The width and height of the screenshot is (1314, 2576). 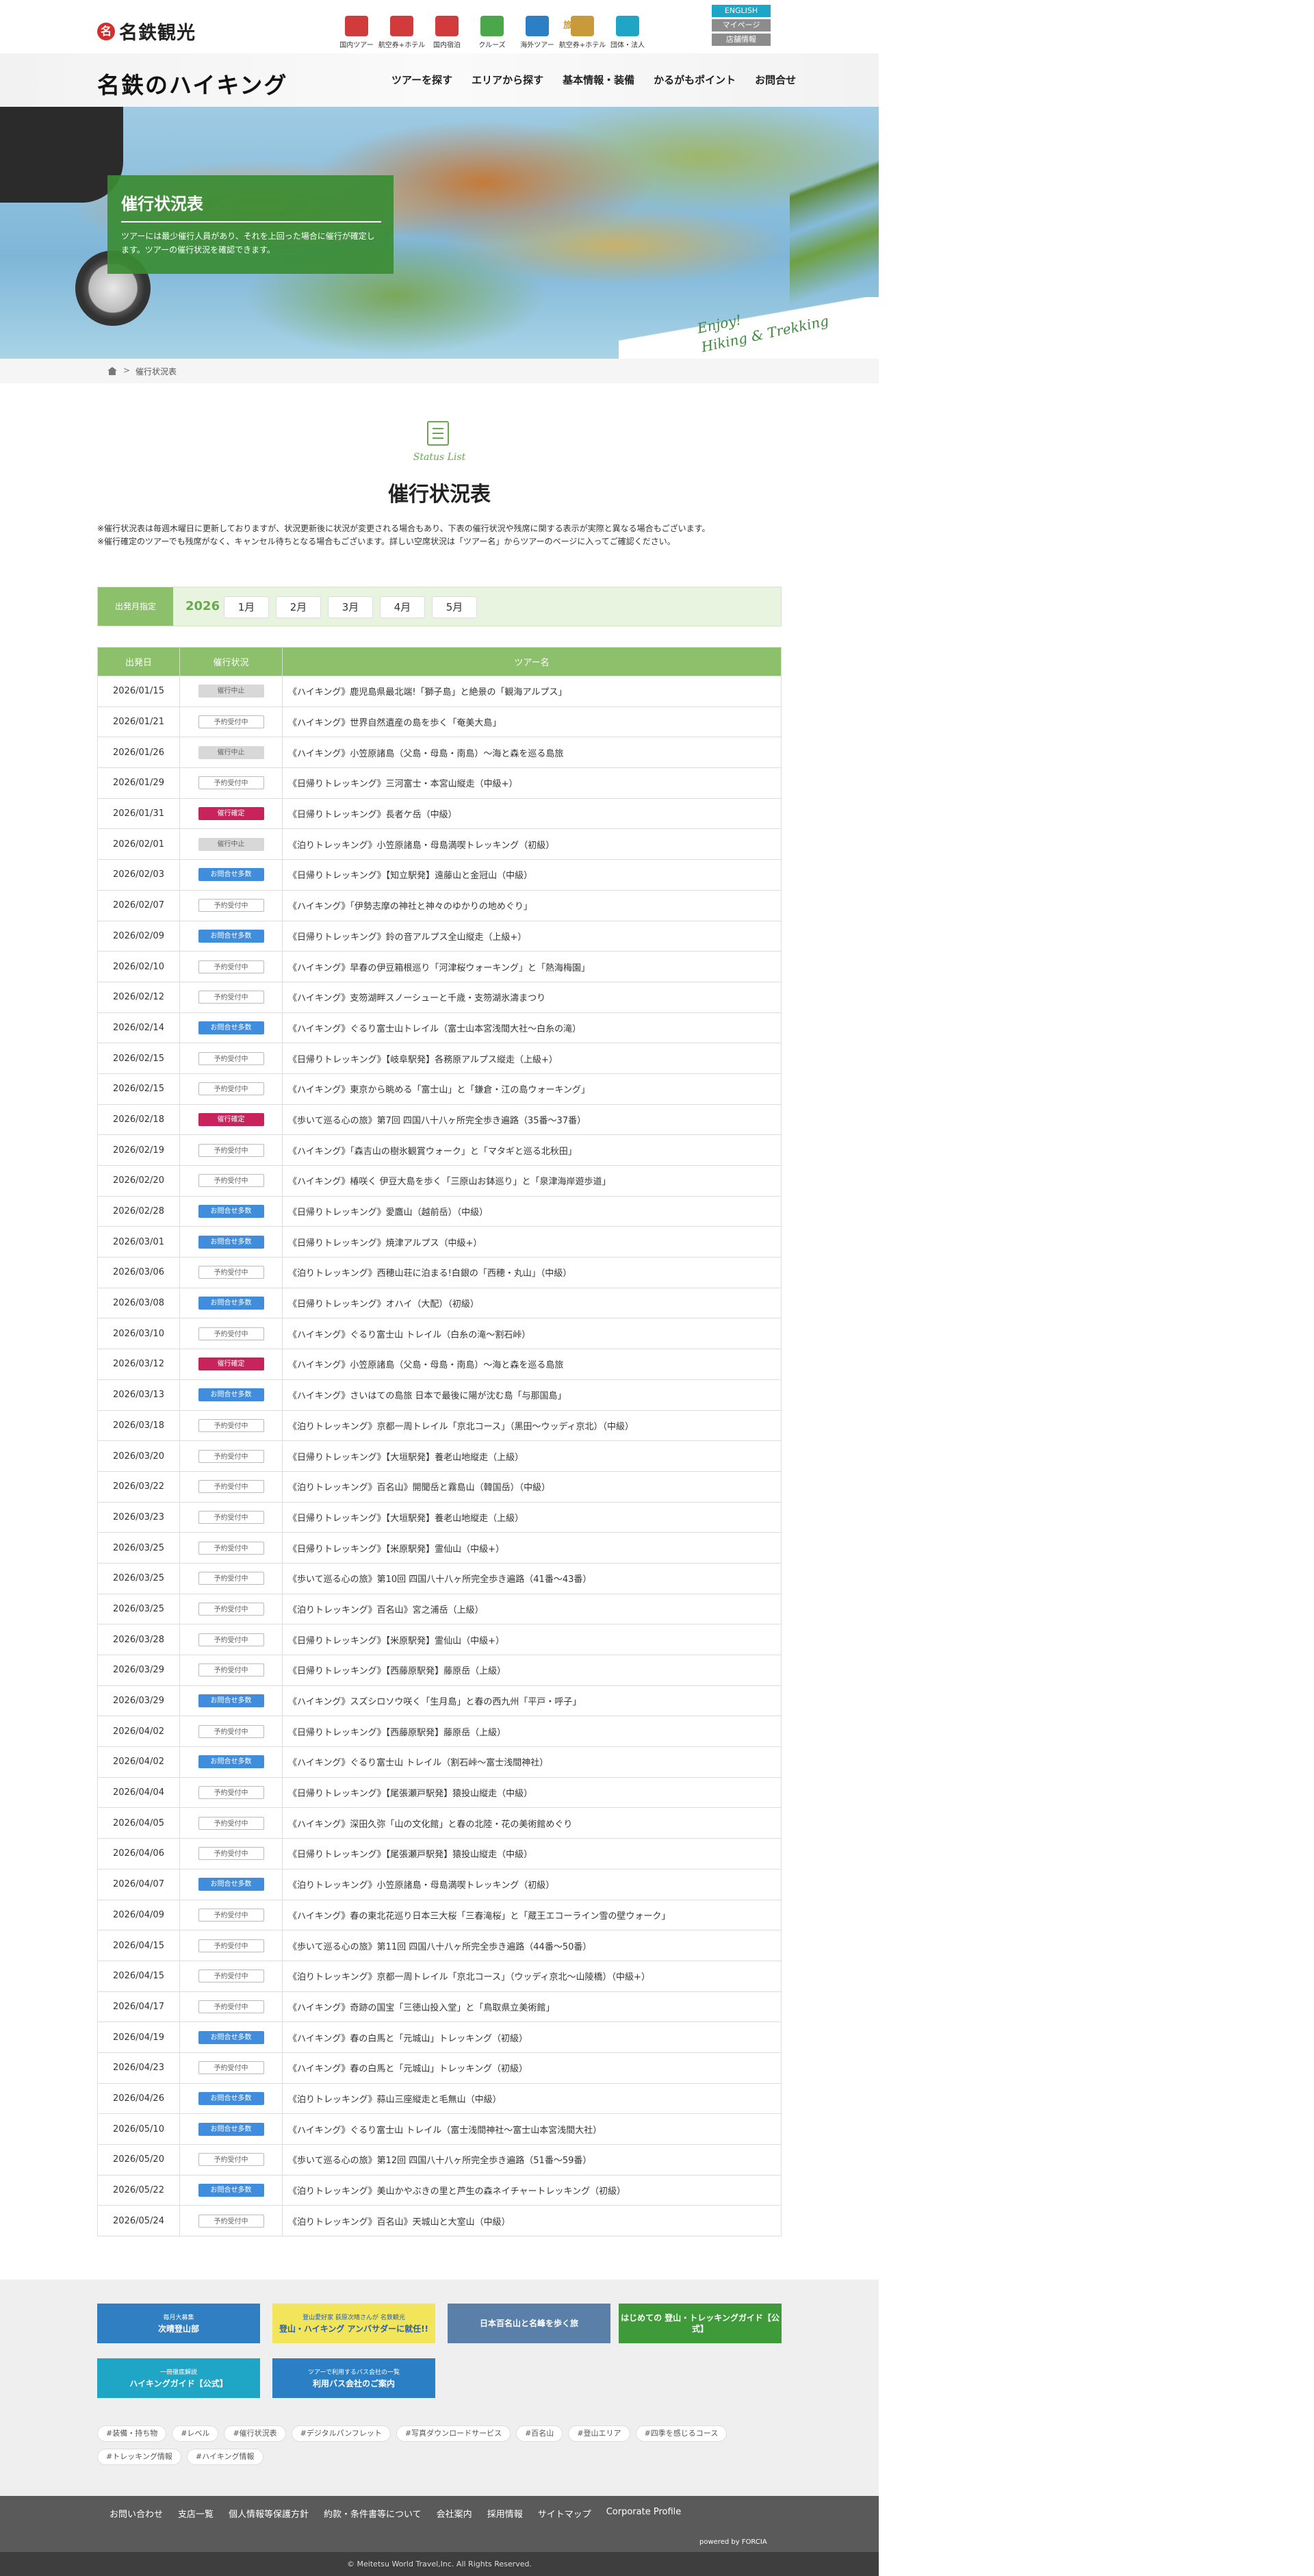 I want to click on footer-link: Corporate Profile, so click(x=644, y=2513).